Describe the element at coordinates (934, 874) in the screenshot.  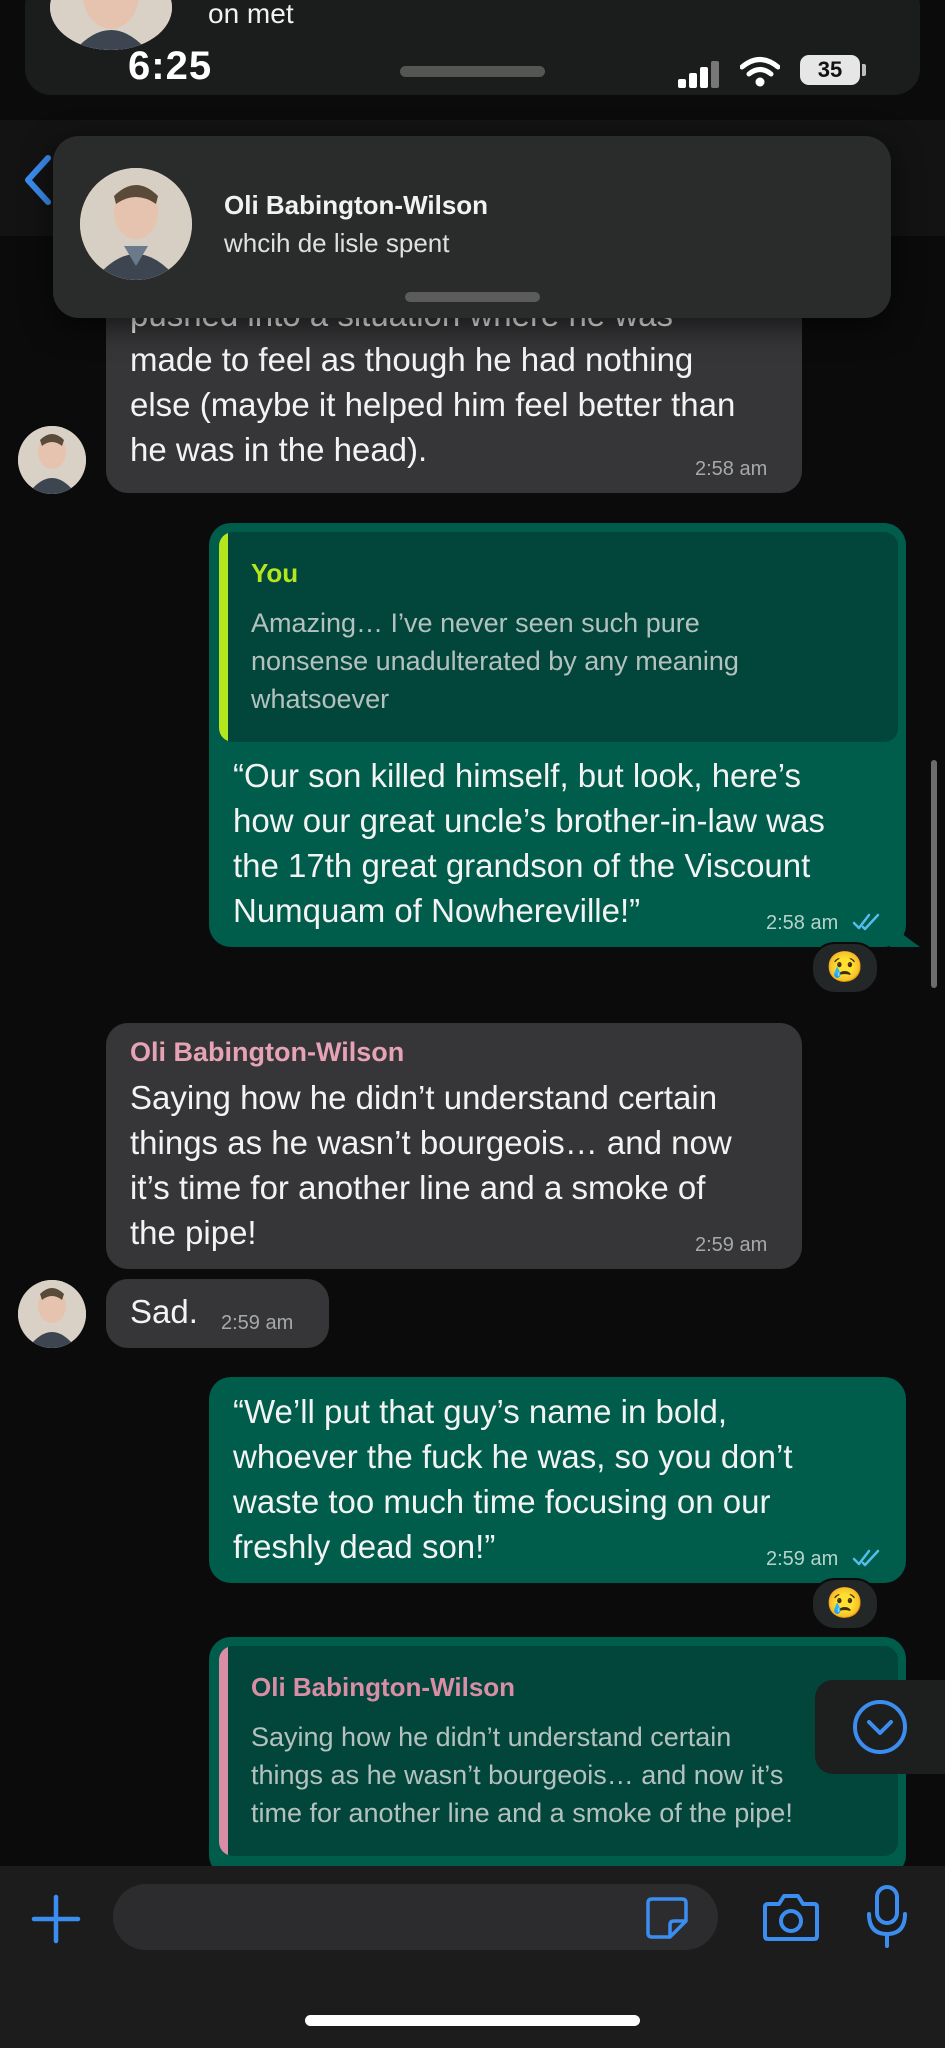
I see `scrollbar` at that location.